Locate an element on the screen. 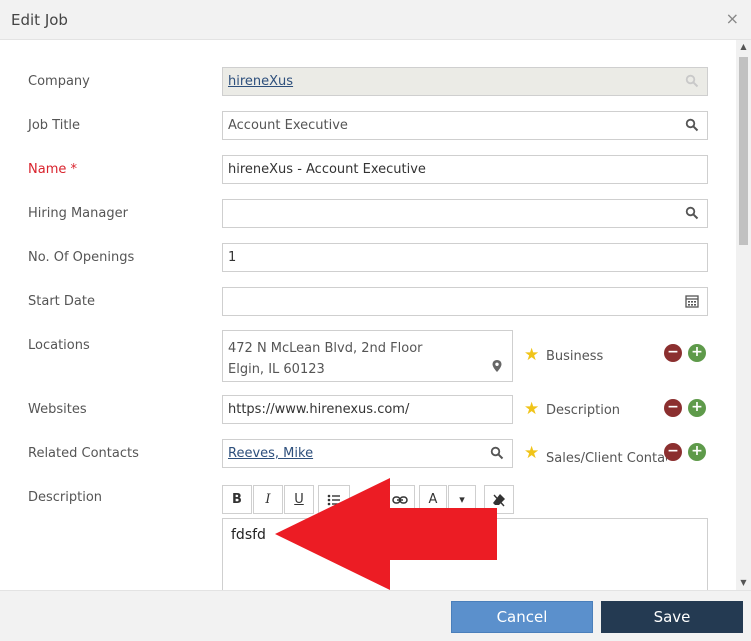 The width and height of the screenshot is (751, 641). remove-location-button: − is located at coordinates (673, 353).